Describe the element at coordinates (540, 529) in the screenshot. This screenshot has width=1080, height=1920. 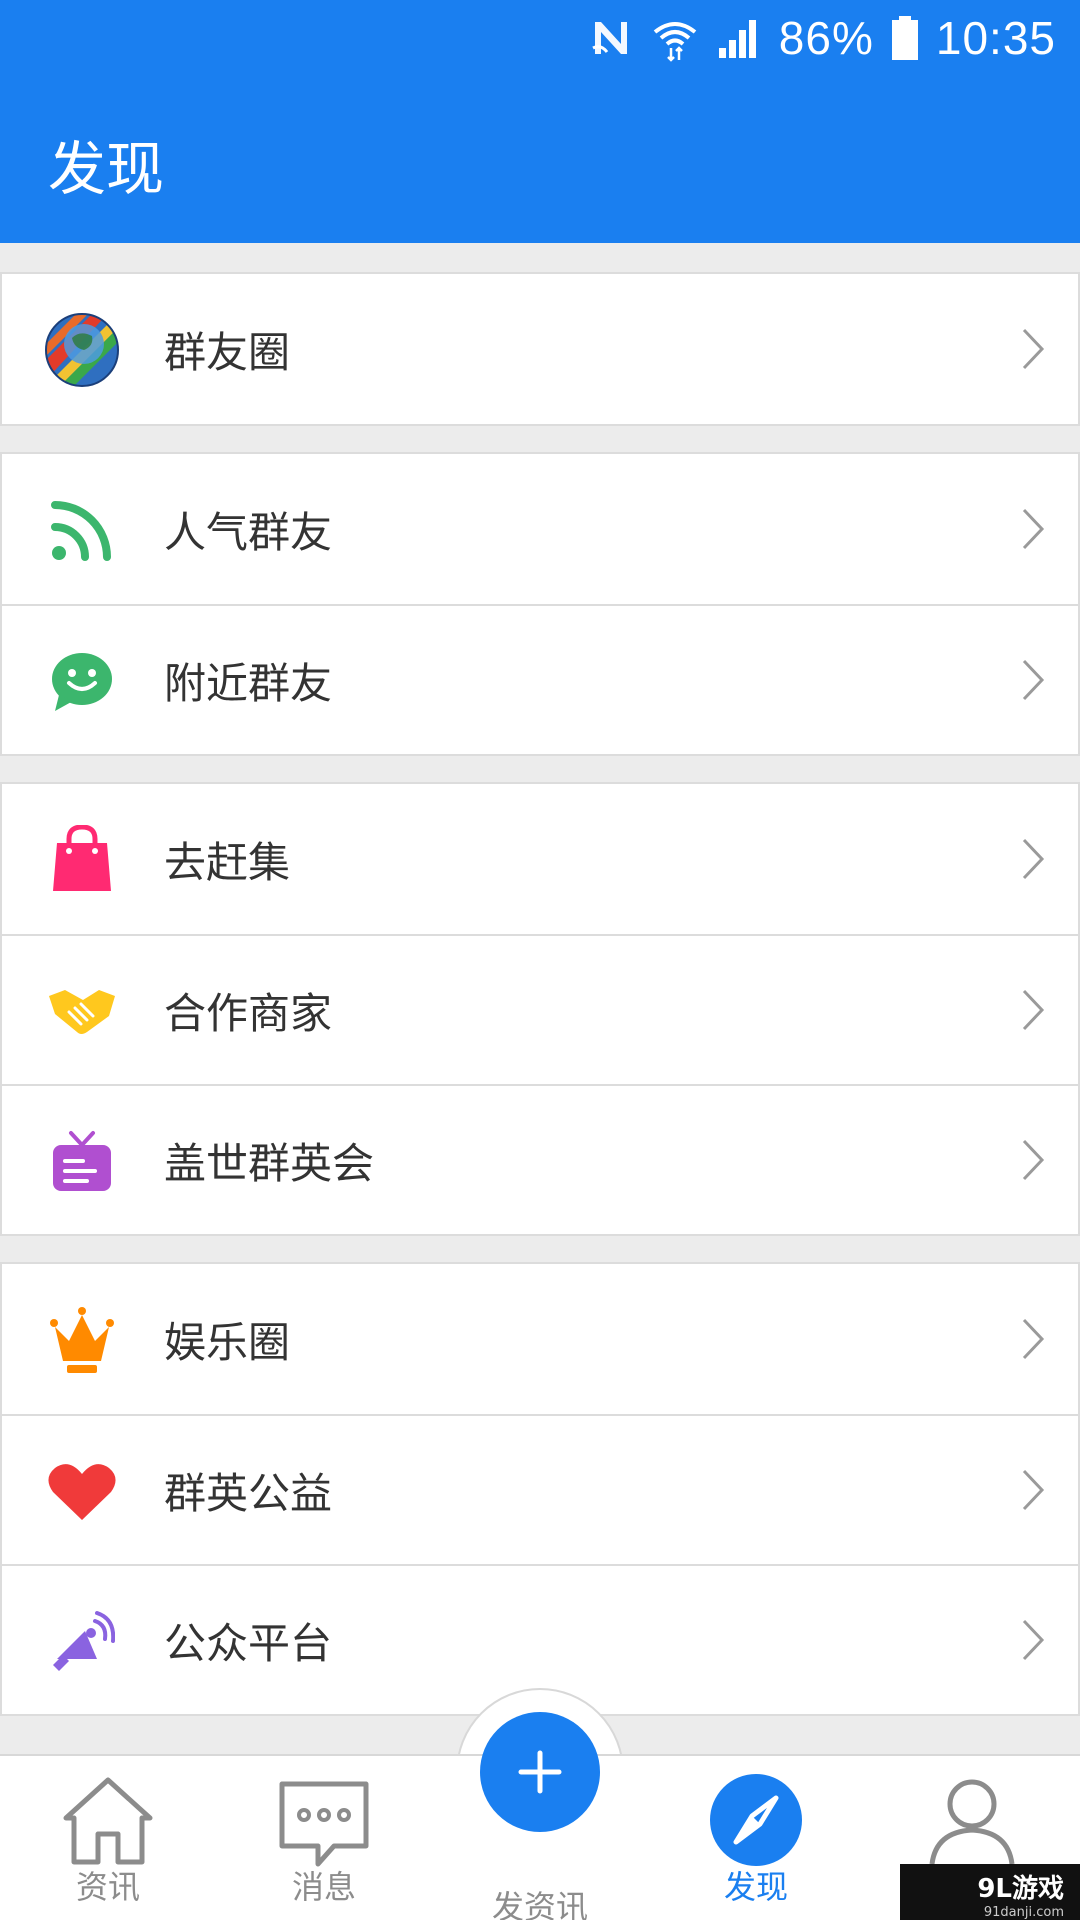
I see `list-item-popular-friends: 人气群友` at that location.